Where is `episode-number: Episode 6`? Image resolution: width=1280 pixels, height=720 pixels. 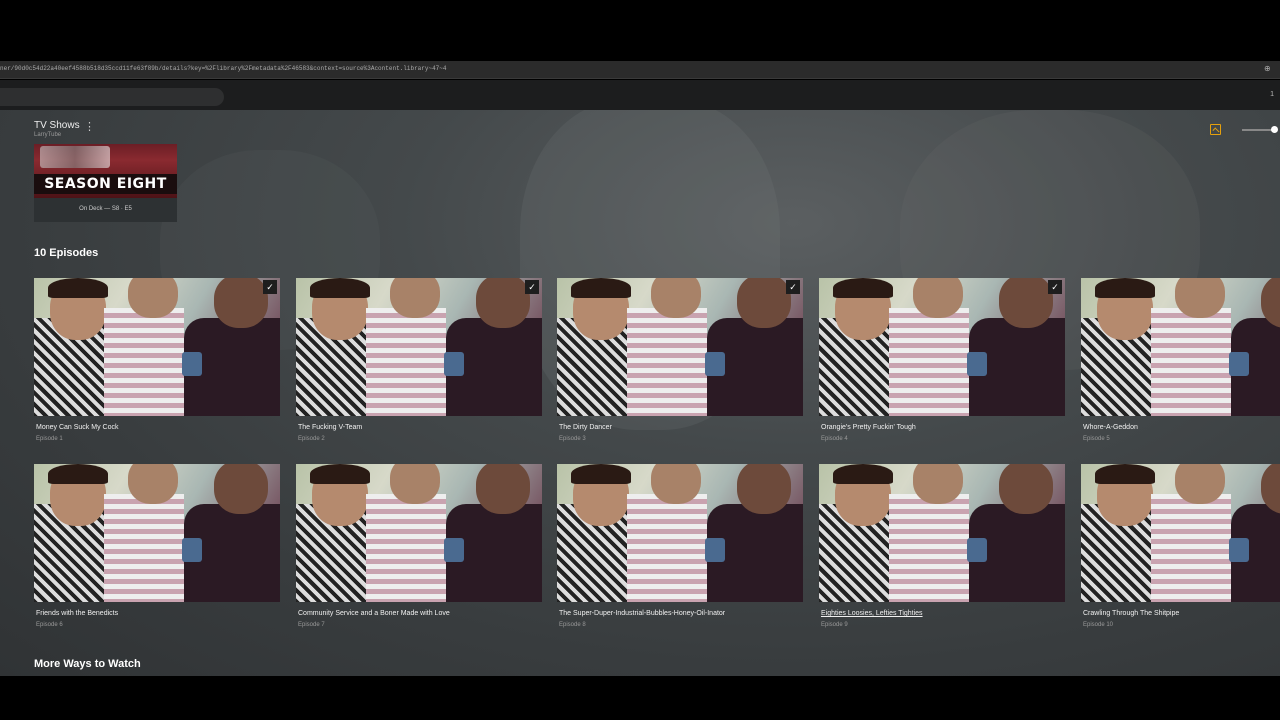 episode-number: Episode 6 is located at coordinates (49, 625).